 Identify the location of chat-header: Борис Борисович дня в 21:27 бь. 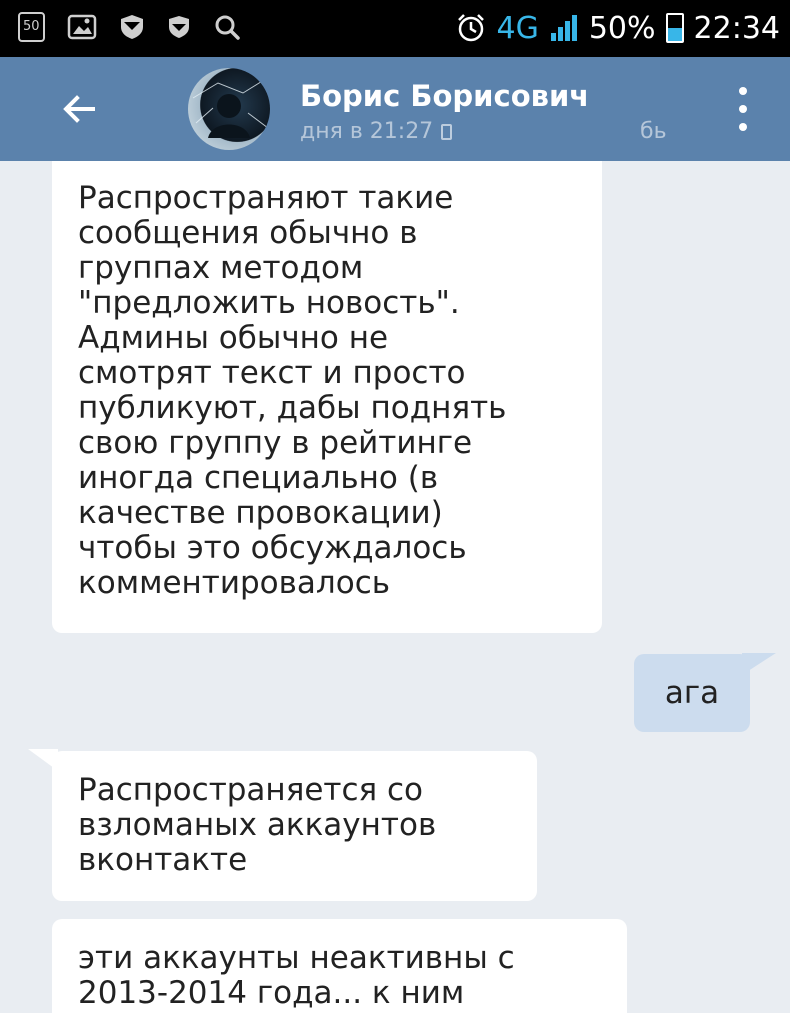
(395, 109).